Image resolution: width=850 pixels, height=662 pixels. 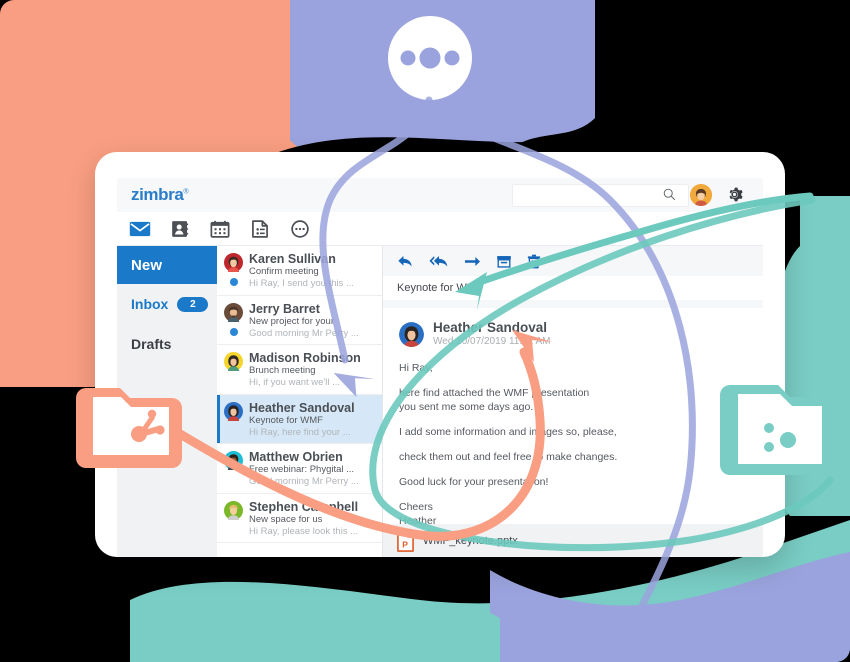 I want to click on svg-text: P, so click(x=405, y=544).